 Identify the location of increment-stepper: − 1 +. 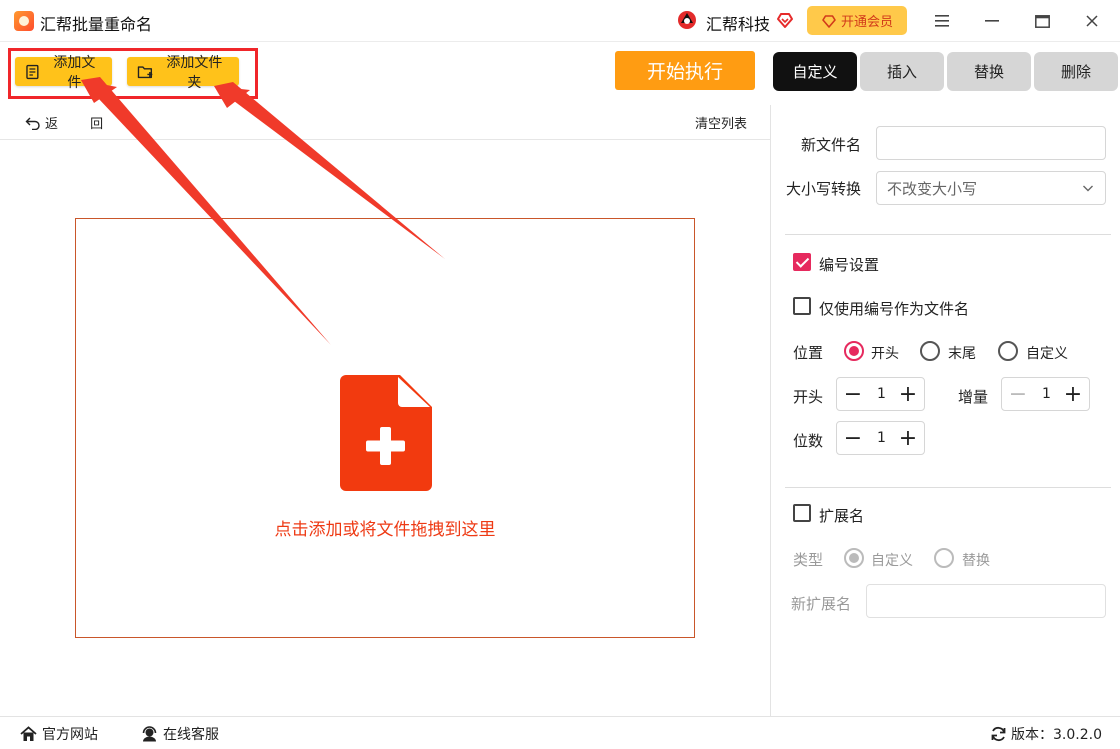
(1045, 394).